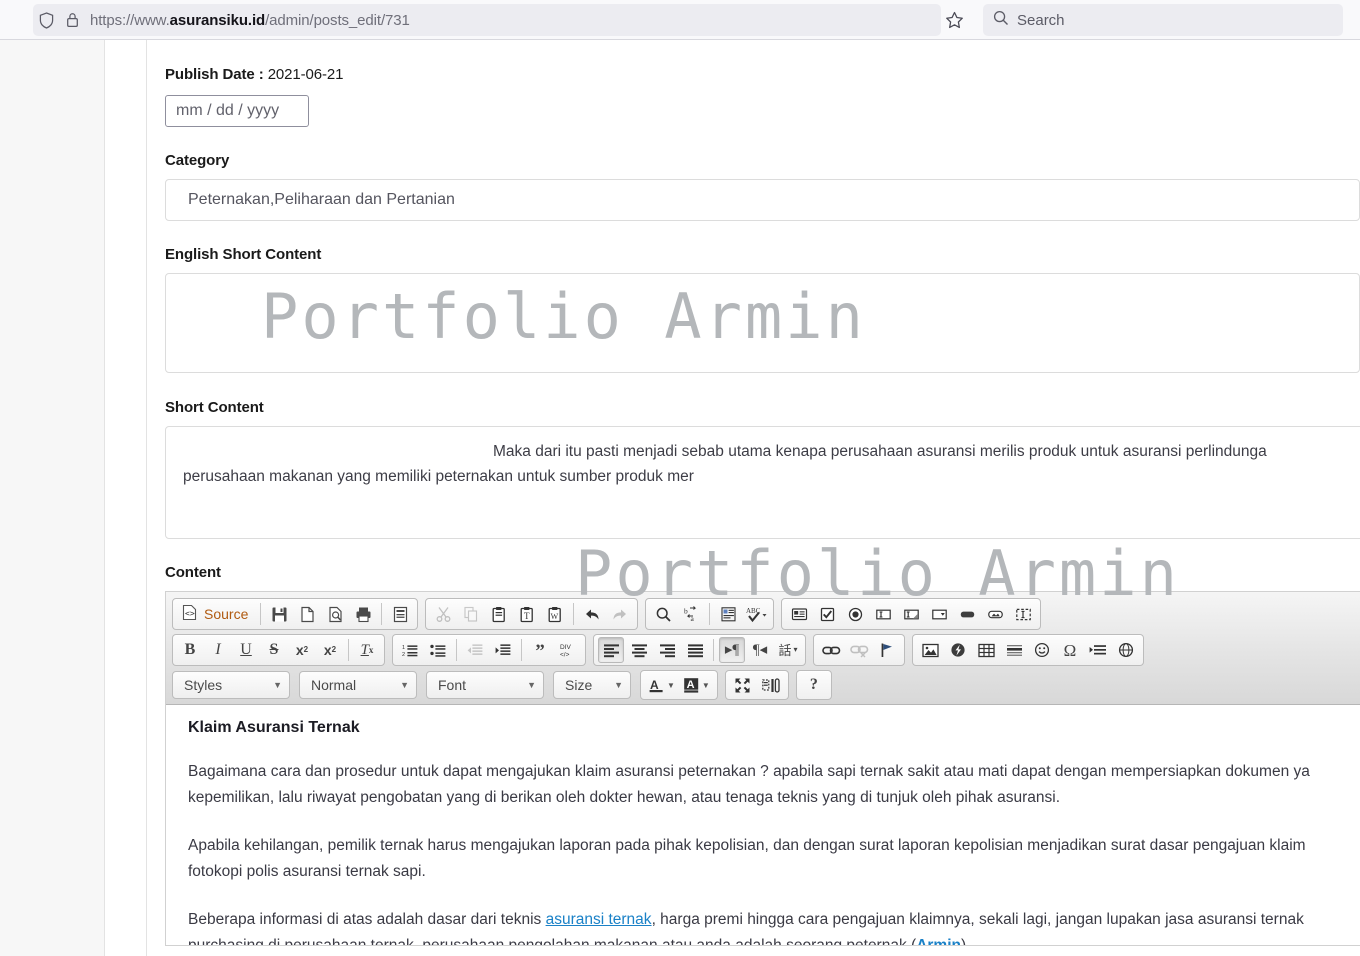 Image resolution: width=1360 pixels, height=956 pixels. What do you see at coordinates (930, 650) in the screenshot?
I see `image-icon` at bounding box center [930, 650].